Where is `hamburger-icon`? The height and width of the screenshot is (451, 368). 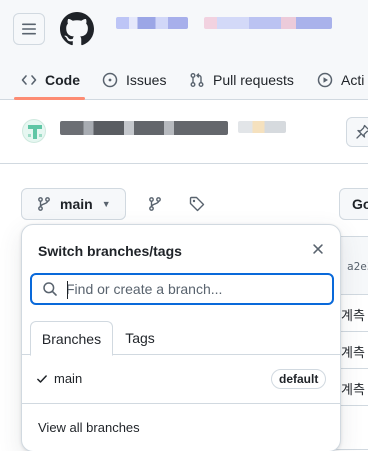
hamburger-icon is located at coordinates (29, 29).